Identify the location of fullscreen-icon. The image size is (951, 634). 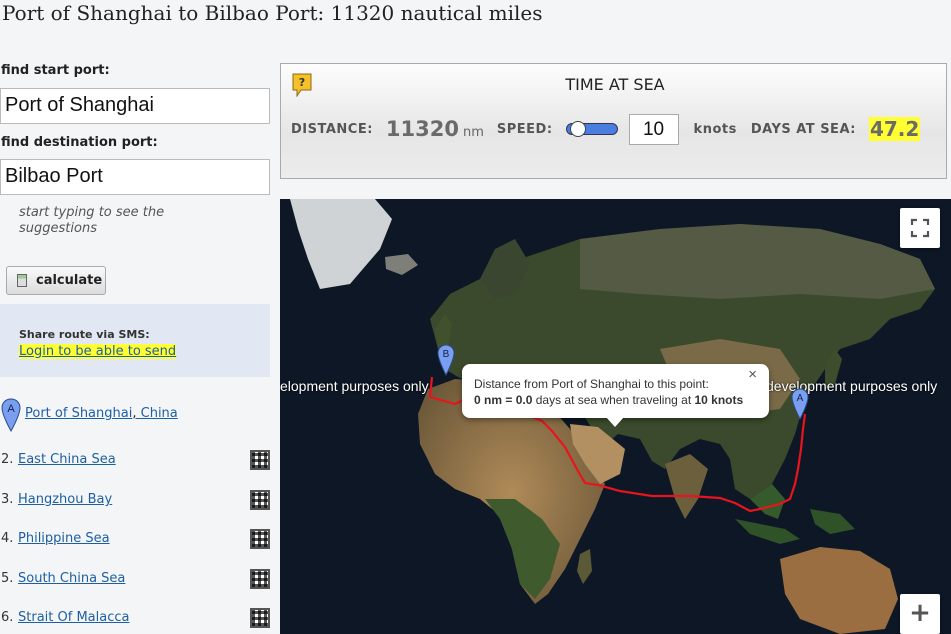
(920, 228).